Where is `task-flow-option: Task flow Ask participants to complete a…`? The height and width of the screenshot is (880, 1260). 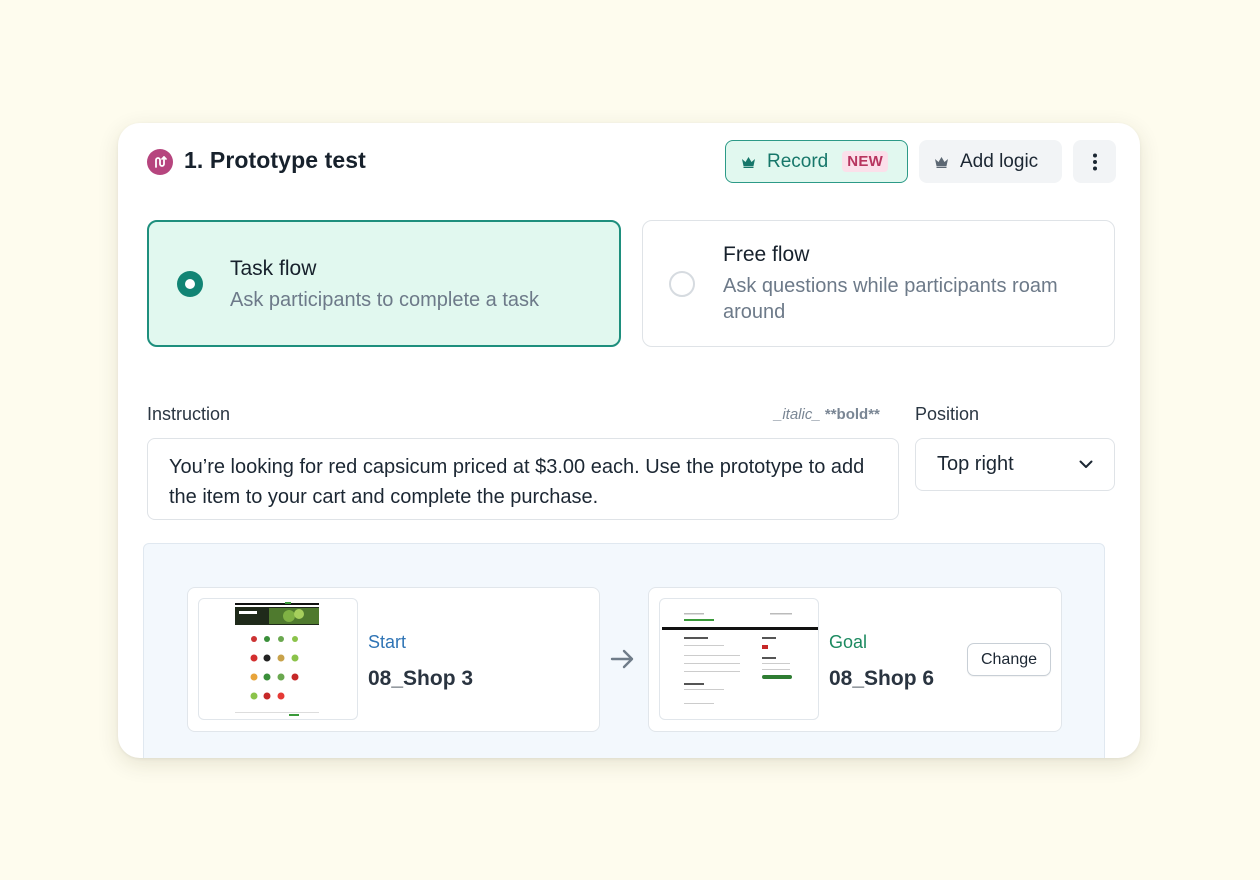 task-flow-option: Task flow Ask participants to complete a… is located at coordinates (384, 283).